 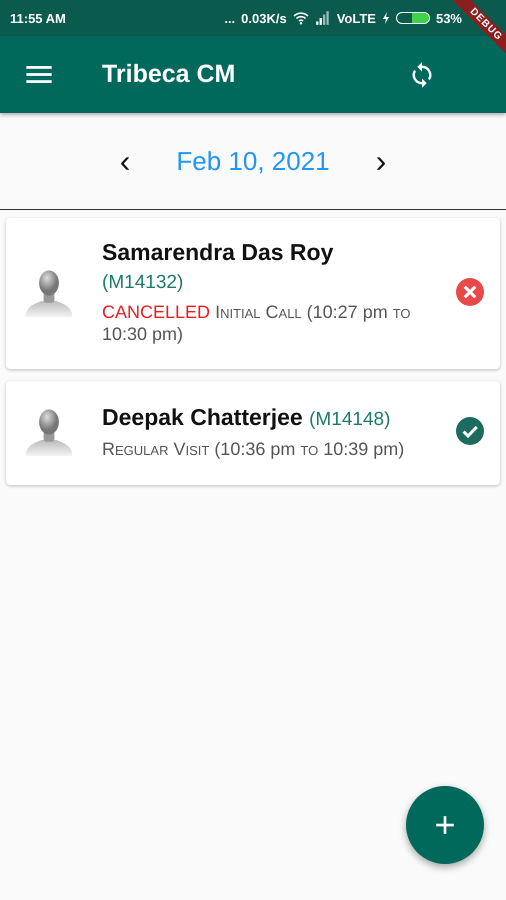 What do you see at coordinates (264, 18) in the screenshot?
I see `network-speed: 0.03K/s` at bounding box center [264, 18].